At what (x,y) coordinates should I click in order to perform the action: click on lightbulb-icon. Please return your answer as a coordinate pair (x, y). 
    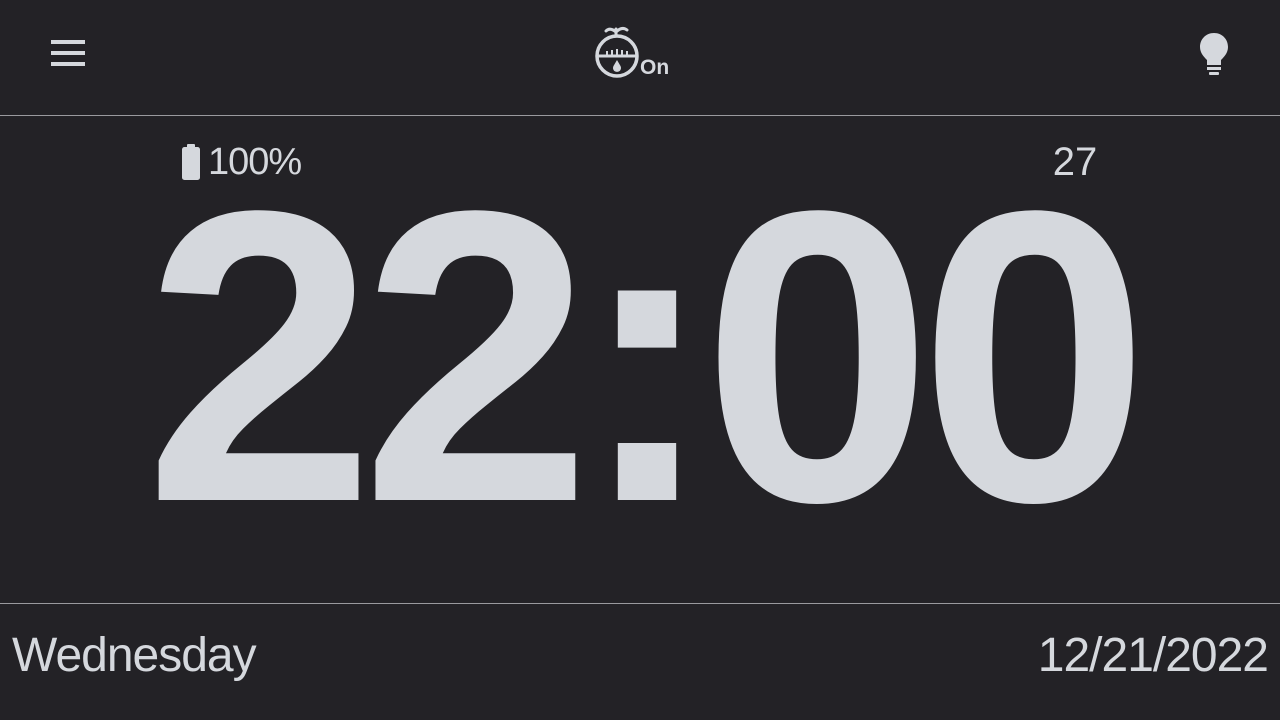
    Looking at the image, I should click on (1214, 54).